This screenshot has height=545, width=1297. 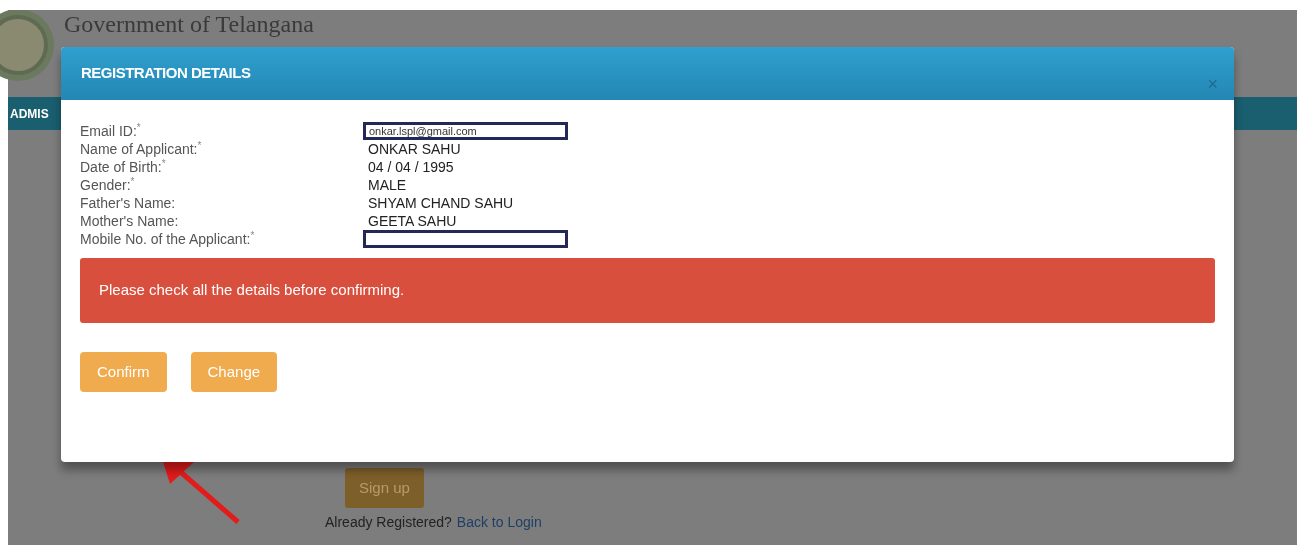 I want to click on field-value: SHYAM CHAND SAHU, so click(x=441, y=203).